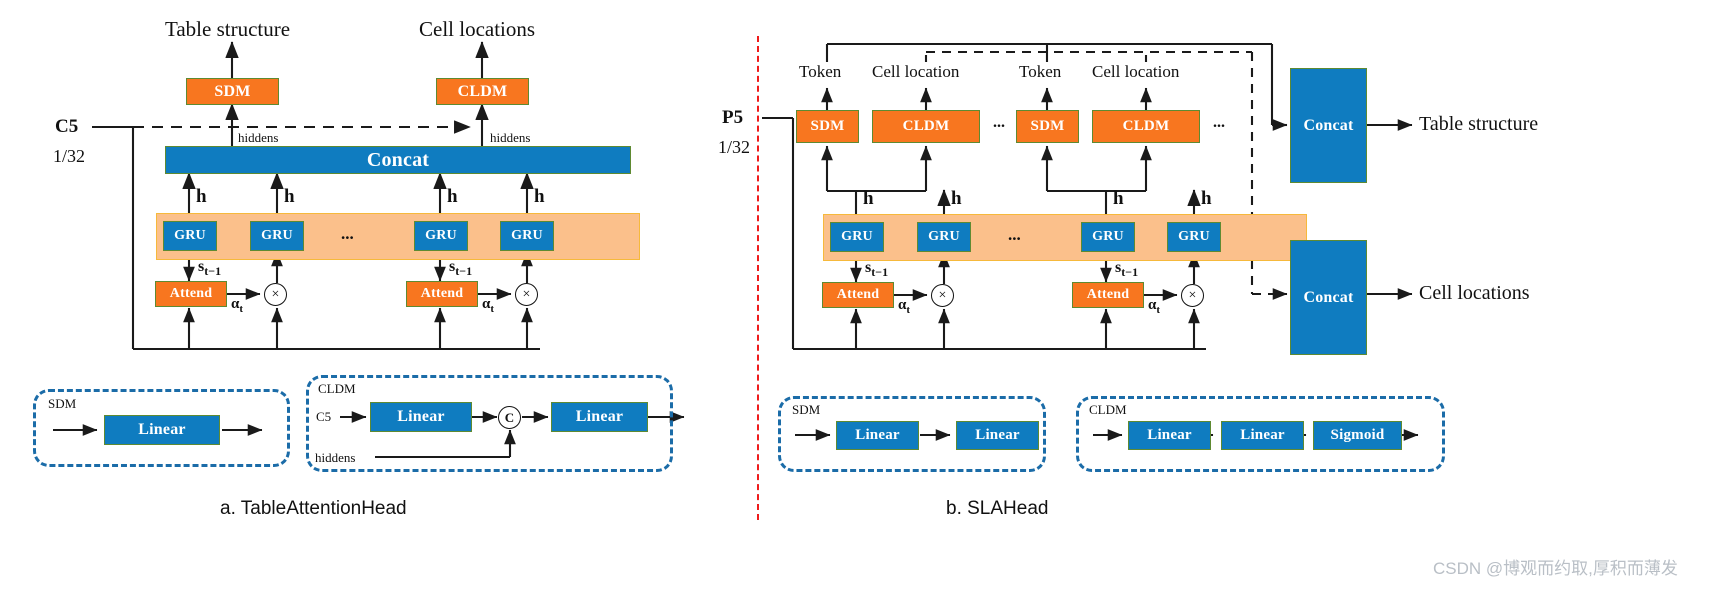 The image size is (1729, 602). Describe the element at coordinates (877, 435) in the screenshot. I see `panel-b-sdm-linear-1: Linear` at that location.